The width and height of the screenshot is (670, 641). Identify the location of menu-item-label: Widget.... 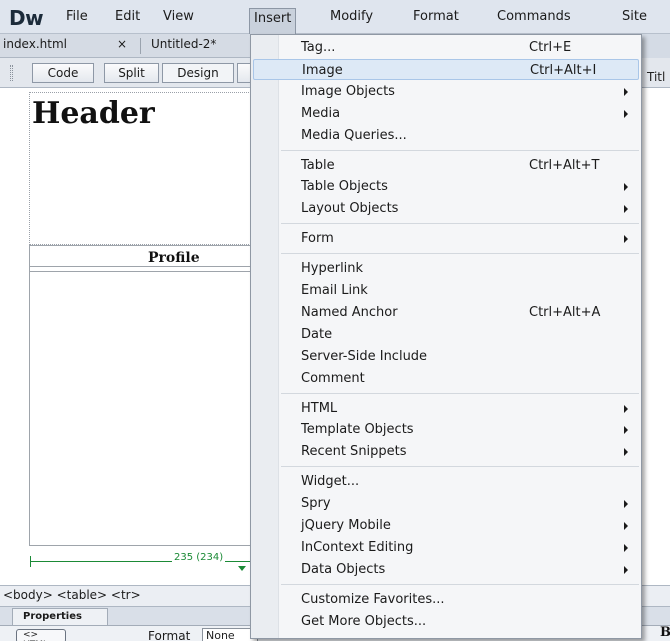
(330, 482).